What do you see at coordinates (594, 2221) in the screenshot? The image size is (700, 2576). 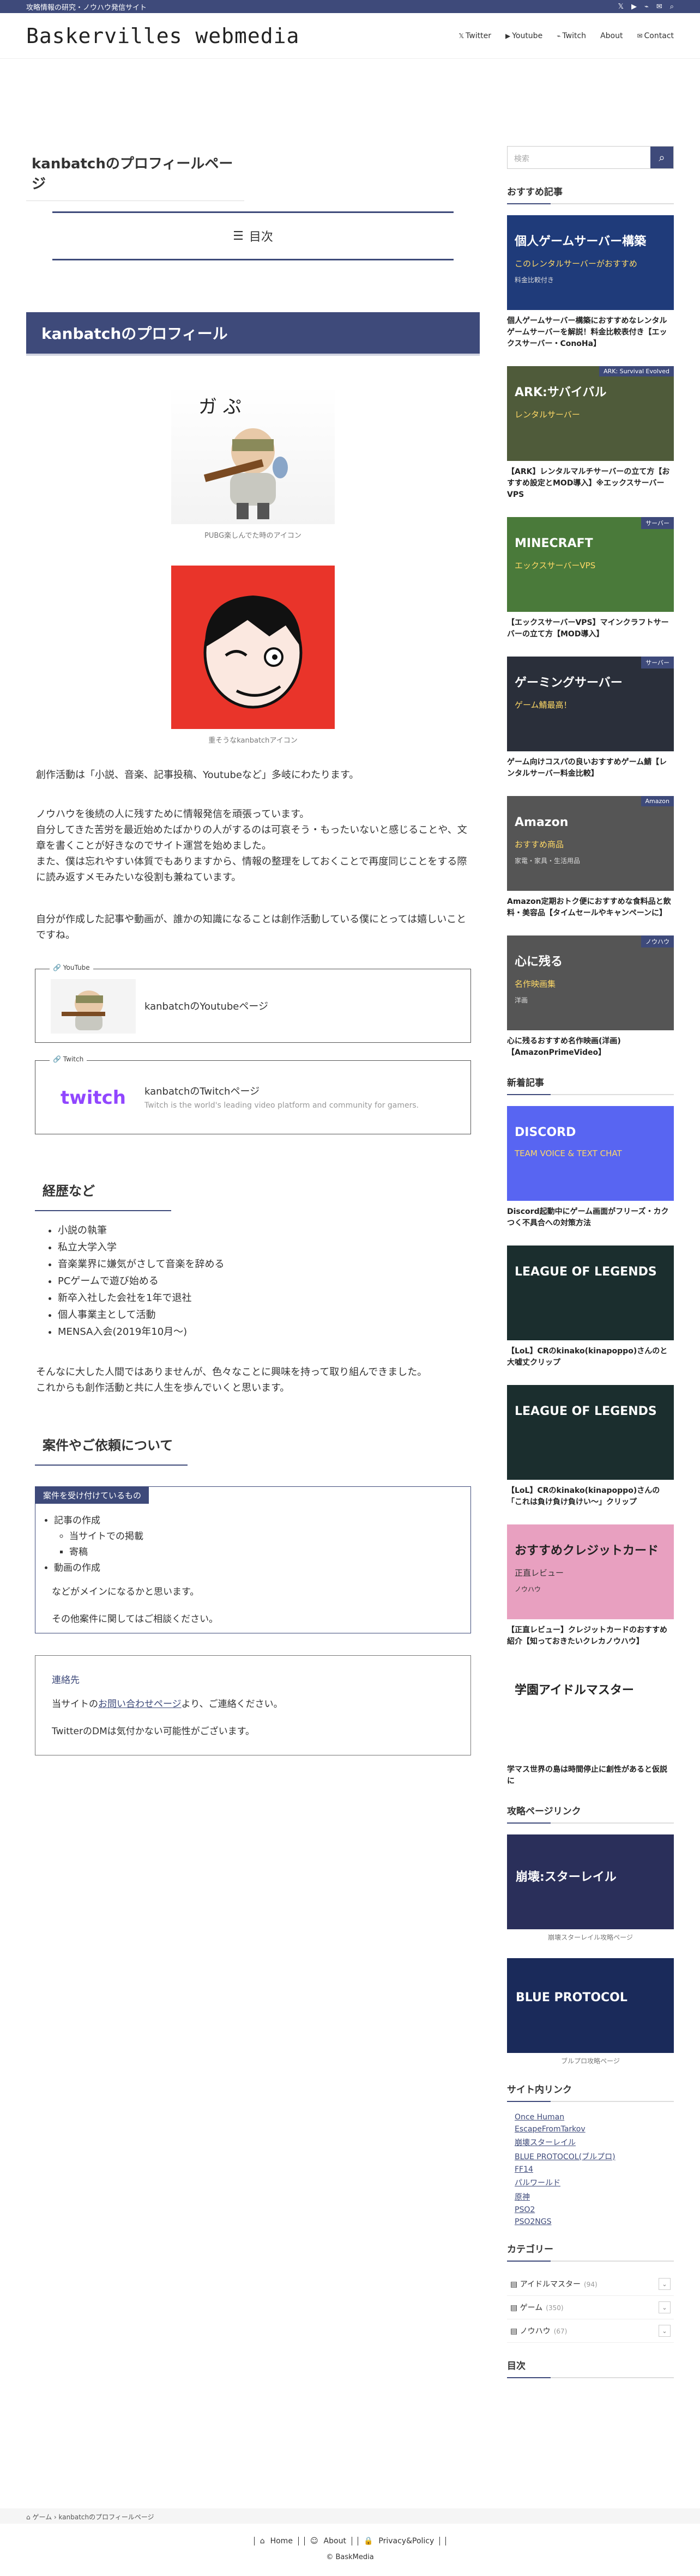 I see `site-link: PSO2NGS` at bounding box center [594, 2221].